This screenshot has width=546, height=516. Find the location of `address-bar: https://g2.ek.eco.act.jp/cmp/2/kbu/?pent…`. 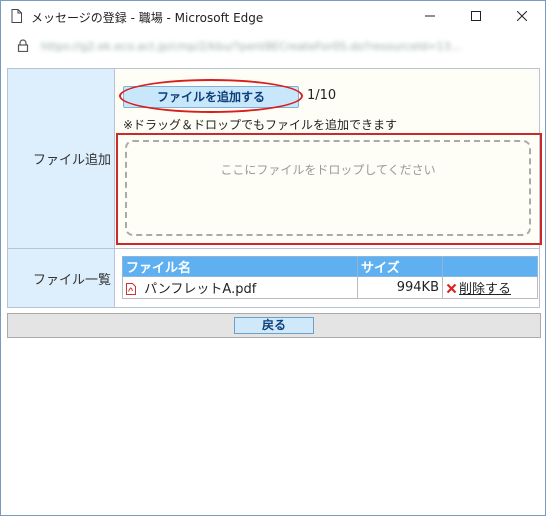

address-bar: https://g2.ek.eco.act.jp/cmp/2/kbu/?pent… is located at coordinates (273, 46).